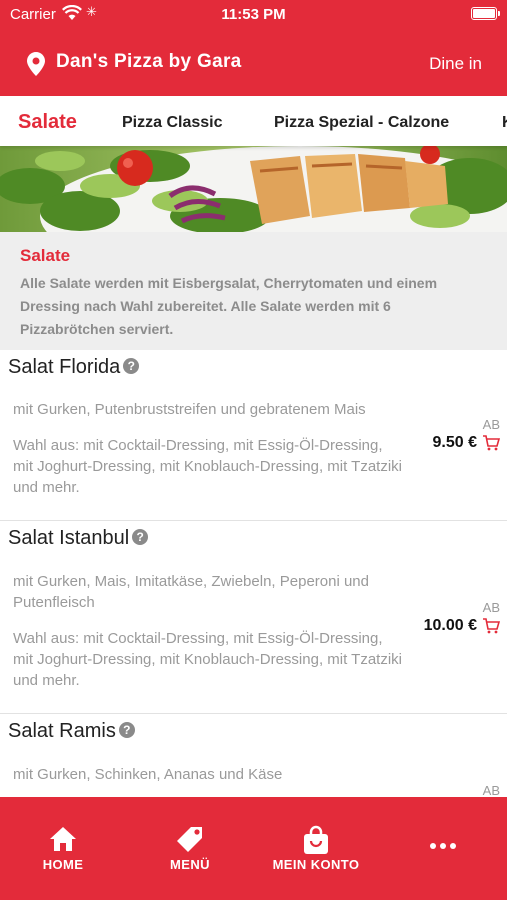  Describe the element at coordinates (455, 64) in the screenshot. I see `dine-in-toggle: Dine in` at that location.